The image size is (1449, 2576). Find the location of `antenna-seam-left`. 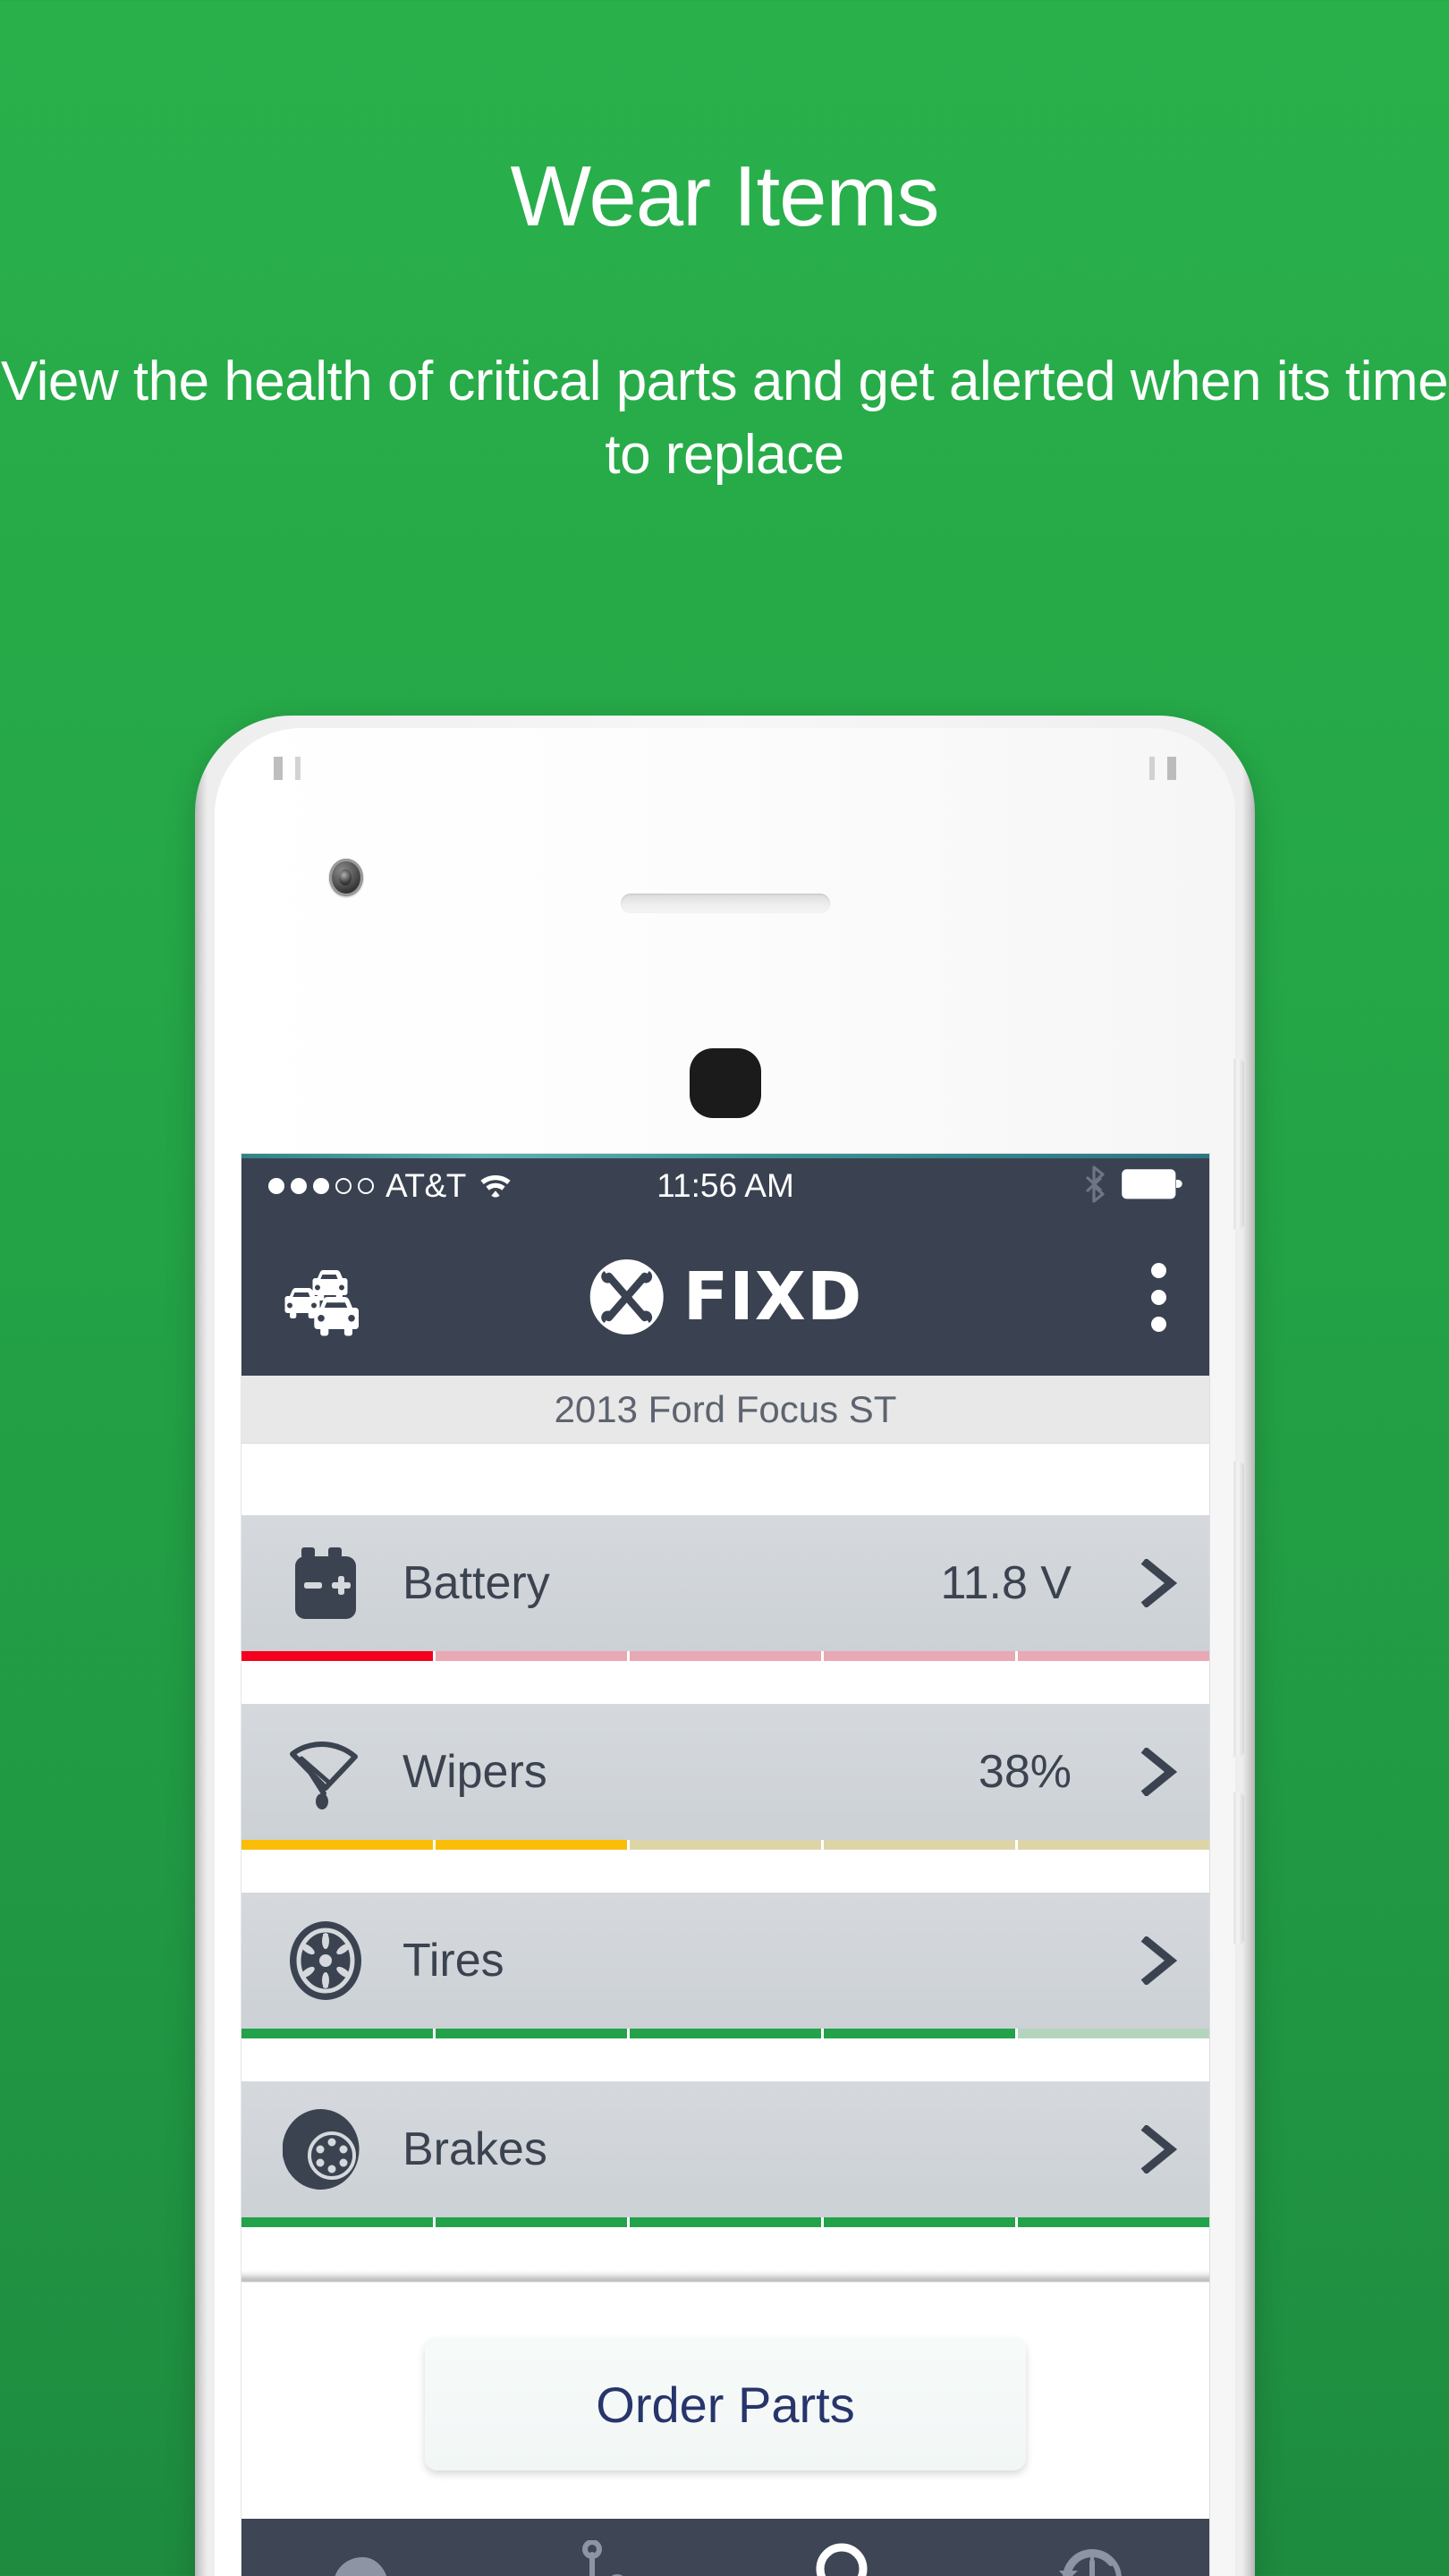

antenna-seam-left is located at coordinates (278, 768).